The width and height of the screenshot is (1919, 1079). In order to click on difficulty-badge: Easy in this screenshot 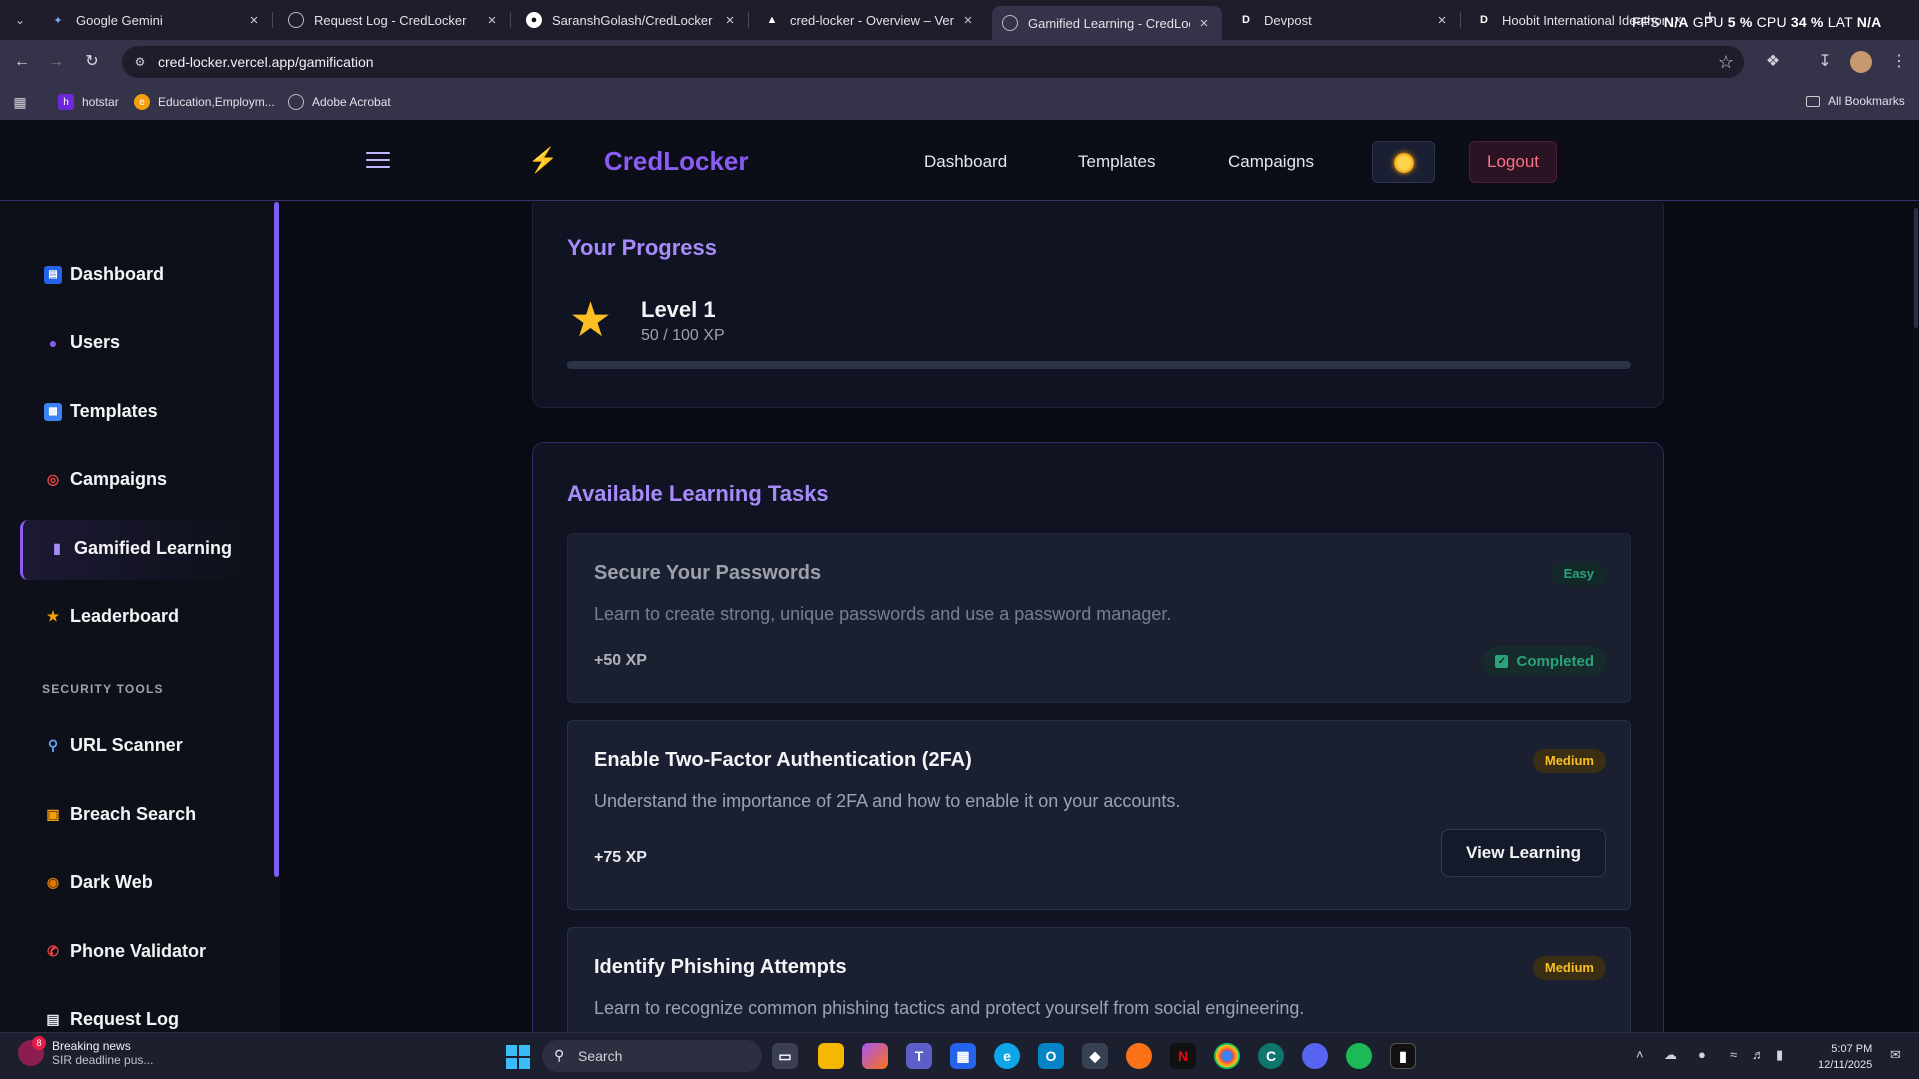, I will do `click(1578, 574)`.